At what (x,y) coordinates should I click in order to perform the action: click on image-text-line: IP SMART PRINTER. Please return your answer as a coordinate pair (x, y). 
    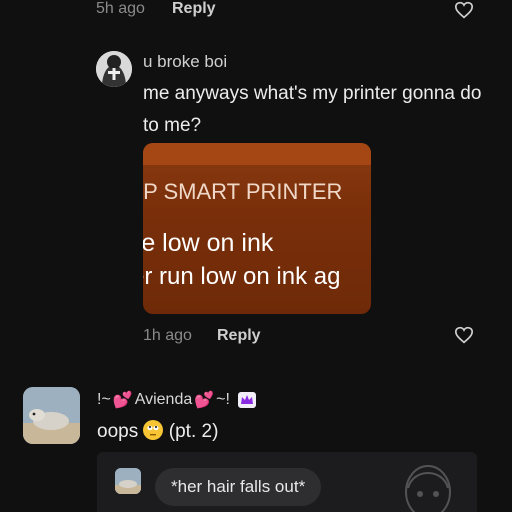
    Looking at the image, I should click on (243, 191).